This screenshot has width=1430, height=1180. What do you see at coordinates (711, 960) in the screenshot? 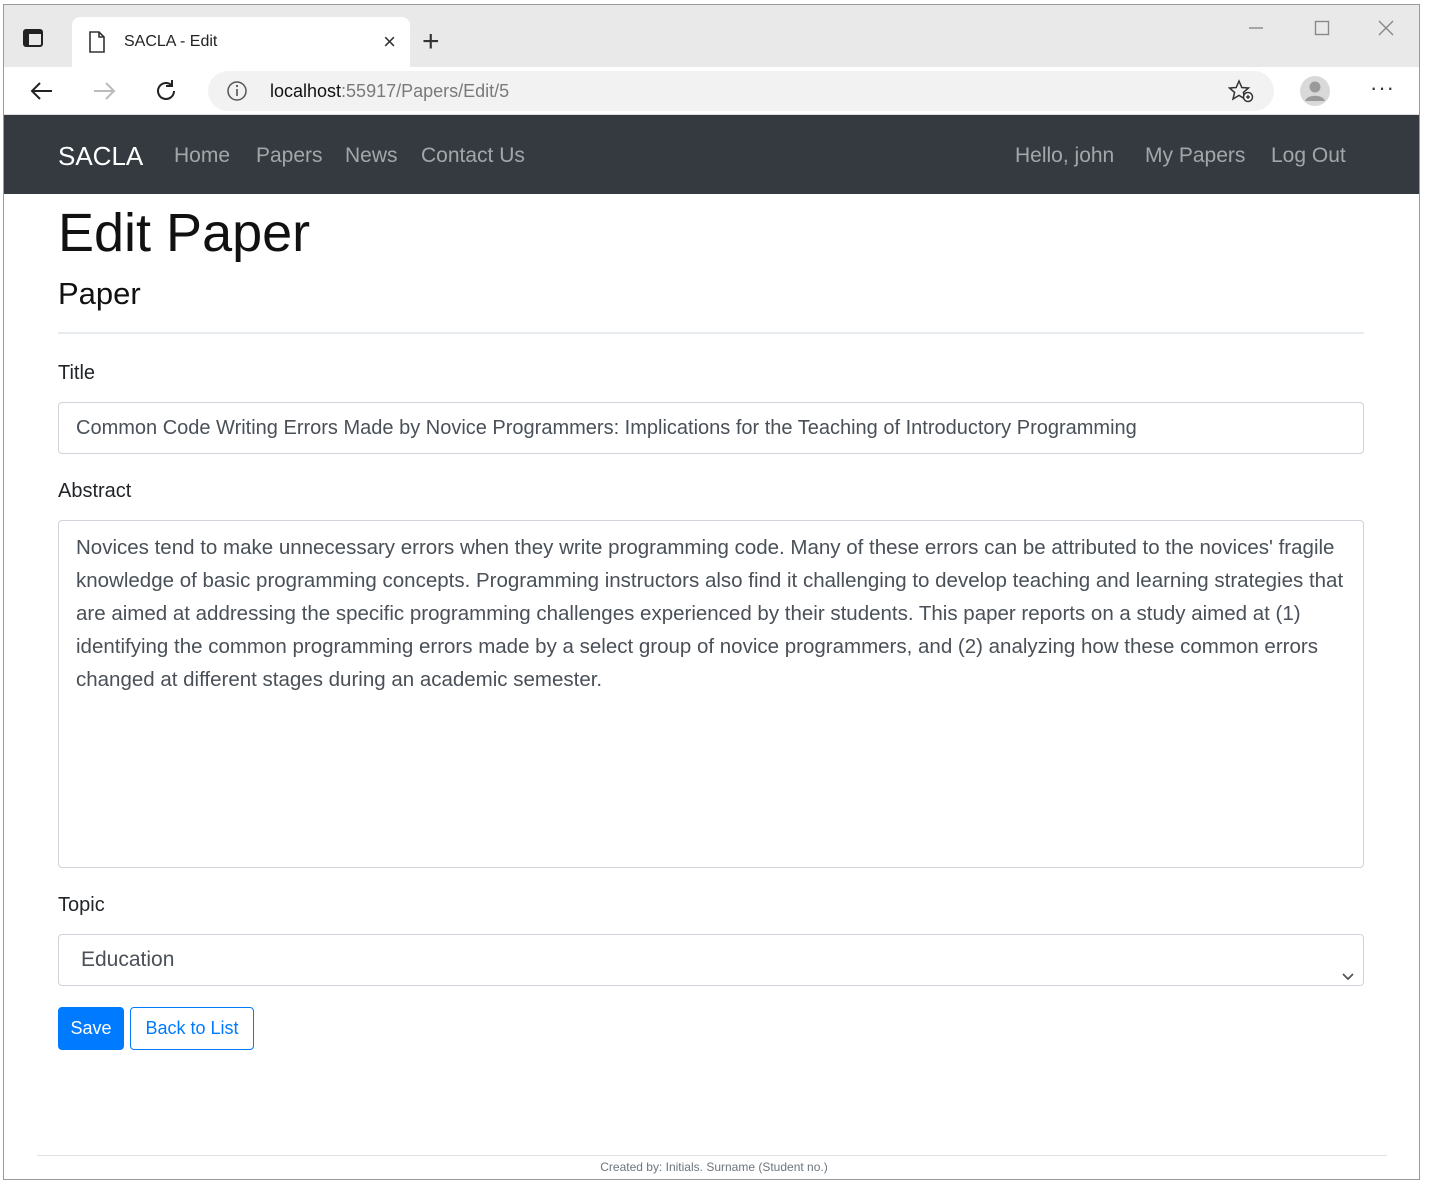
I see `topic-select: Education` at bounding box center [711, 960].